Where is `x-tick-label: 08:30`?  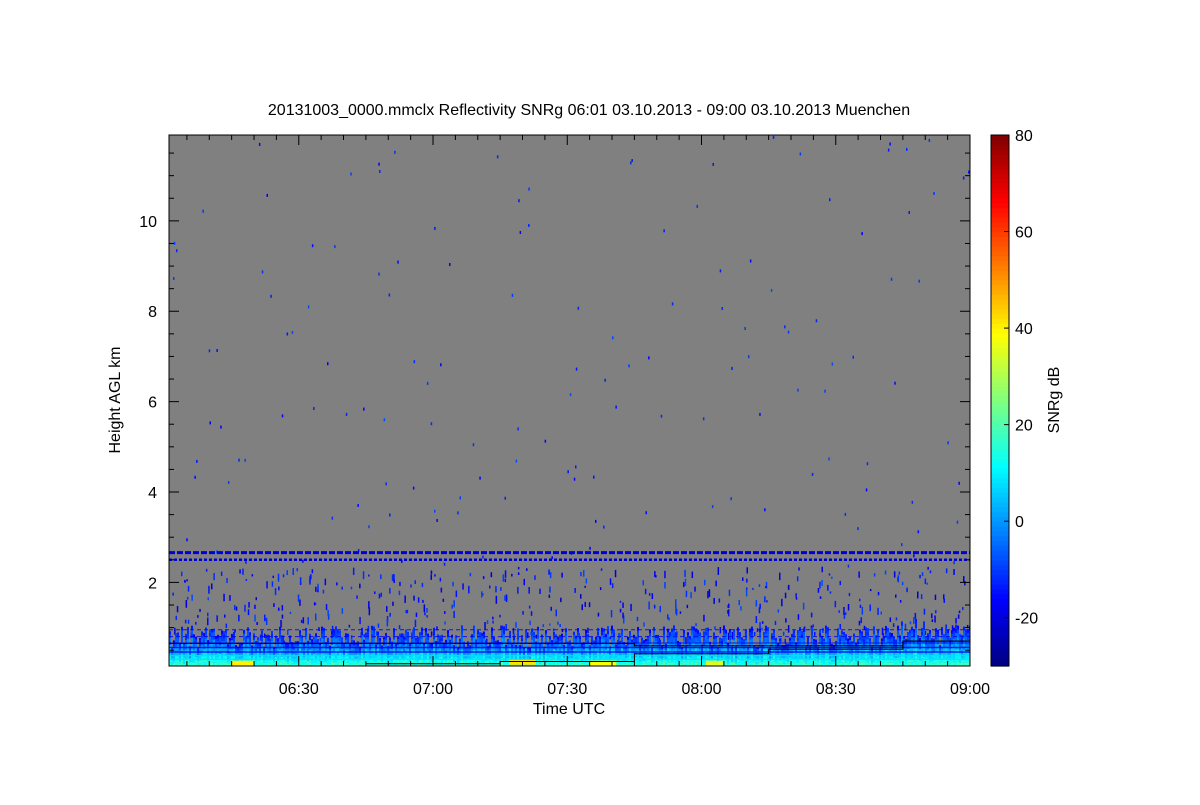
x-tick-label: 08:30 is located at coordinates (836, 689).